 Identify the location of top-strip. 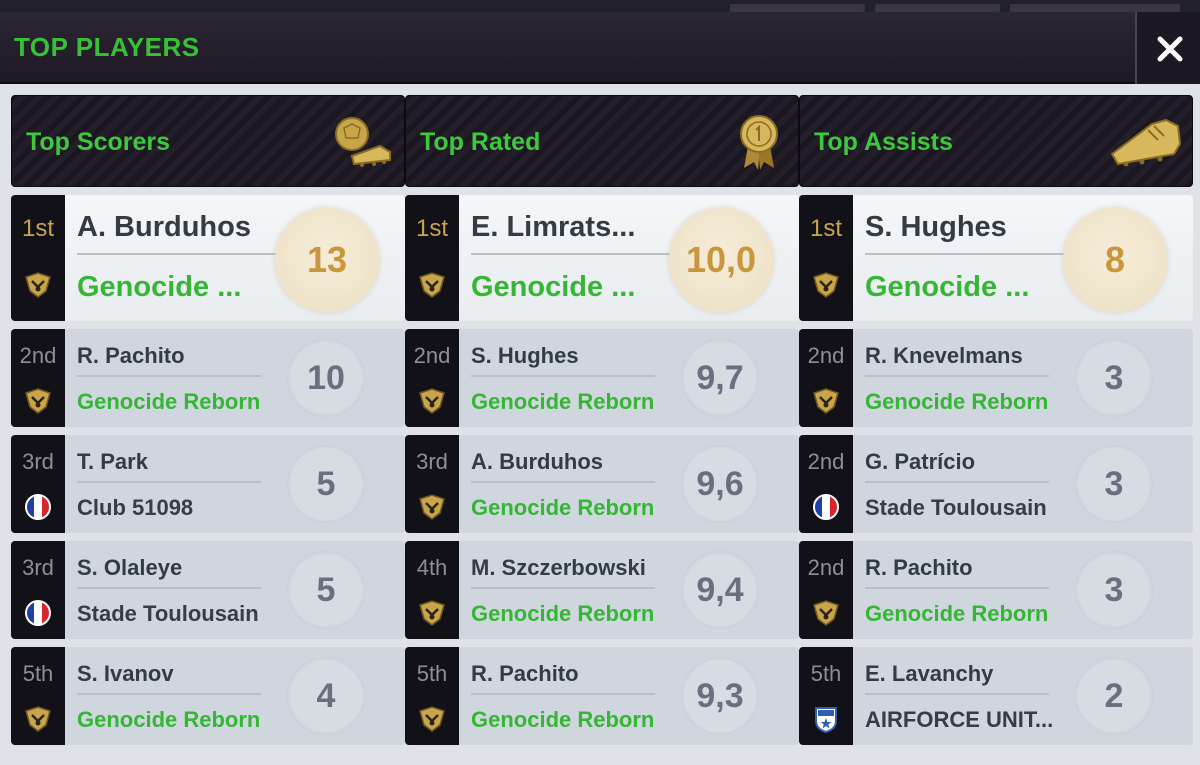
(600, 6).